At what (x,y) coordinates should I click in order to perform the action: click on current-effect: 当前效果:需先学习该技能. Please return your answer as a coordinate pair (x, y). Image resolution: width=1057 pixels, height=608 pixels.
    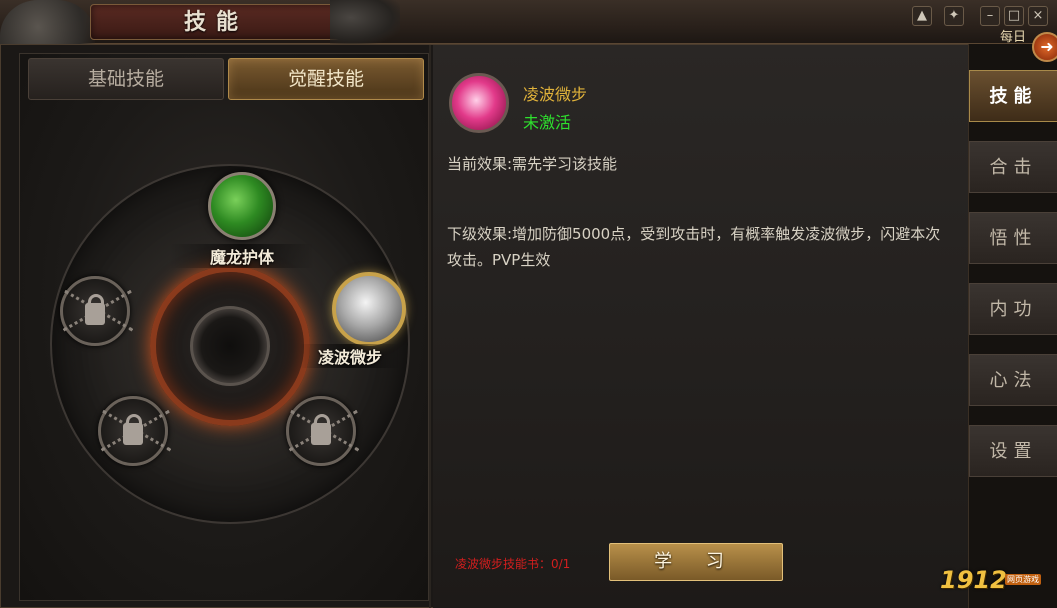
    Looking at the image, I should click on (532, 164).